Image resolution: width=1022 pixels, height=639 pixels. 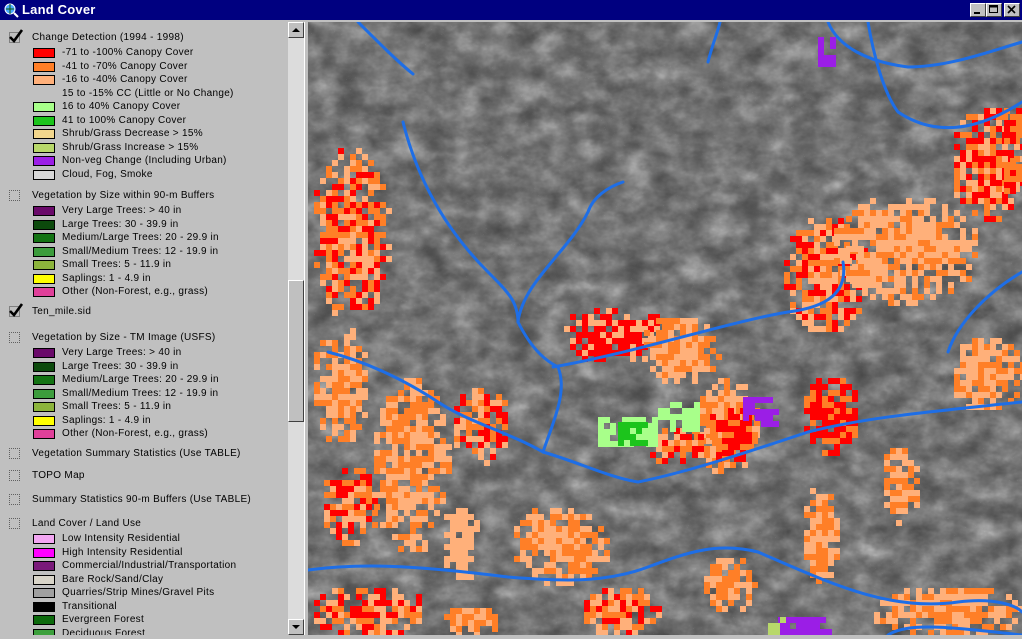 I want to click on maximize-button, so click(x=994, y=10).